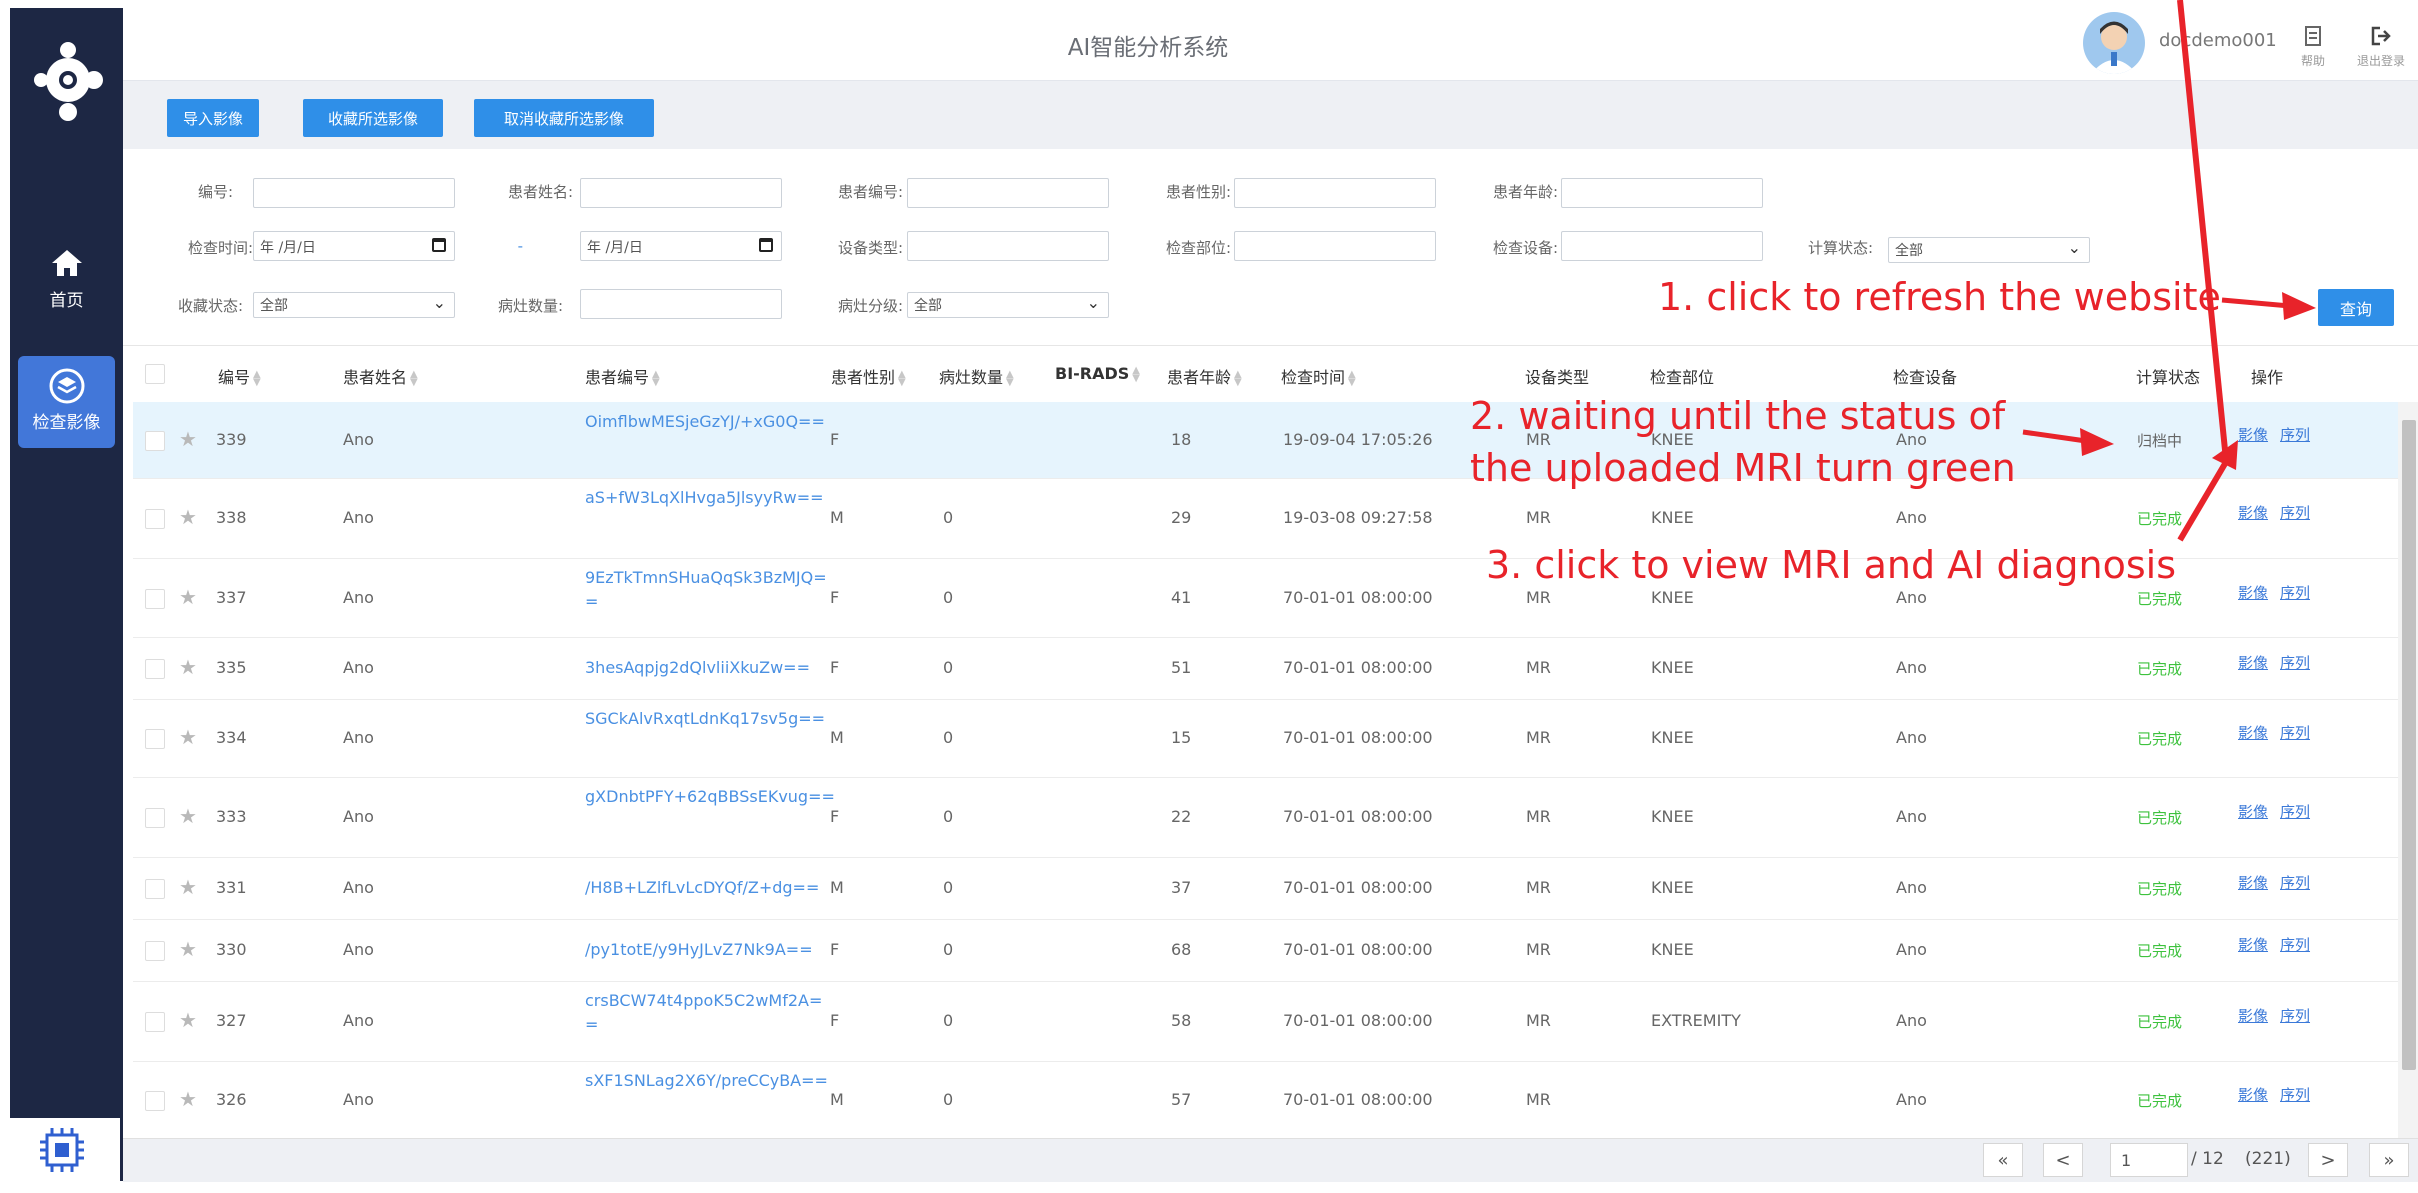 The height and width of the screenshot is (1193, 2418). What do you see at coordinates (66, 402) in the screenshot?
I see `sidebar-item-exam-images: 检查影像` at bounding box center [66, 402].